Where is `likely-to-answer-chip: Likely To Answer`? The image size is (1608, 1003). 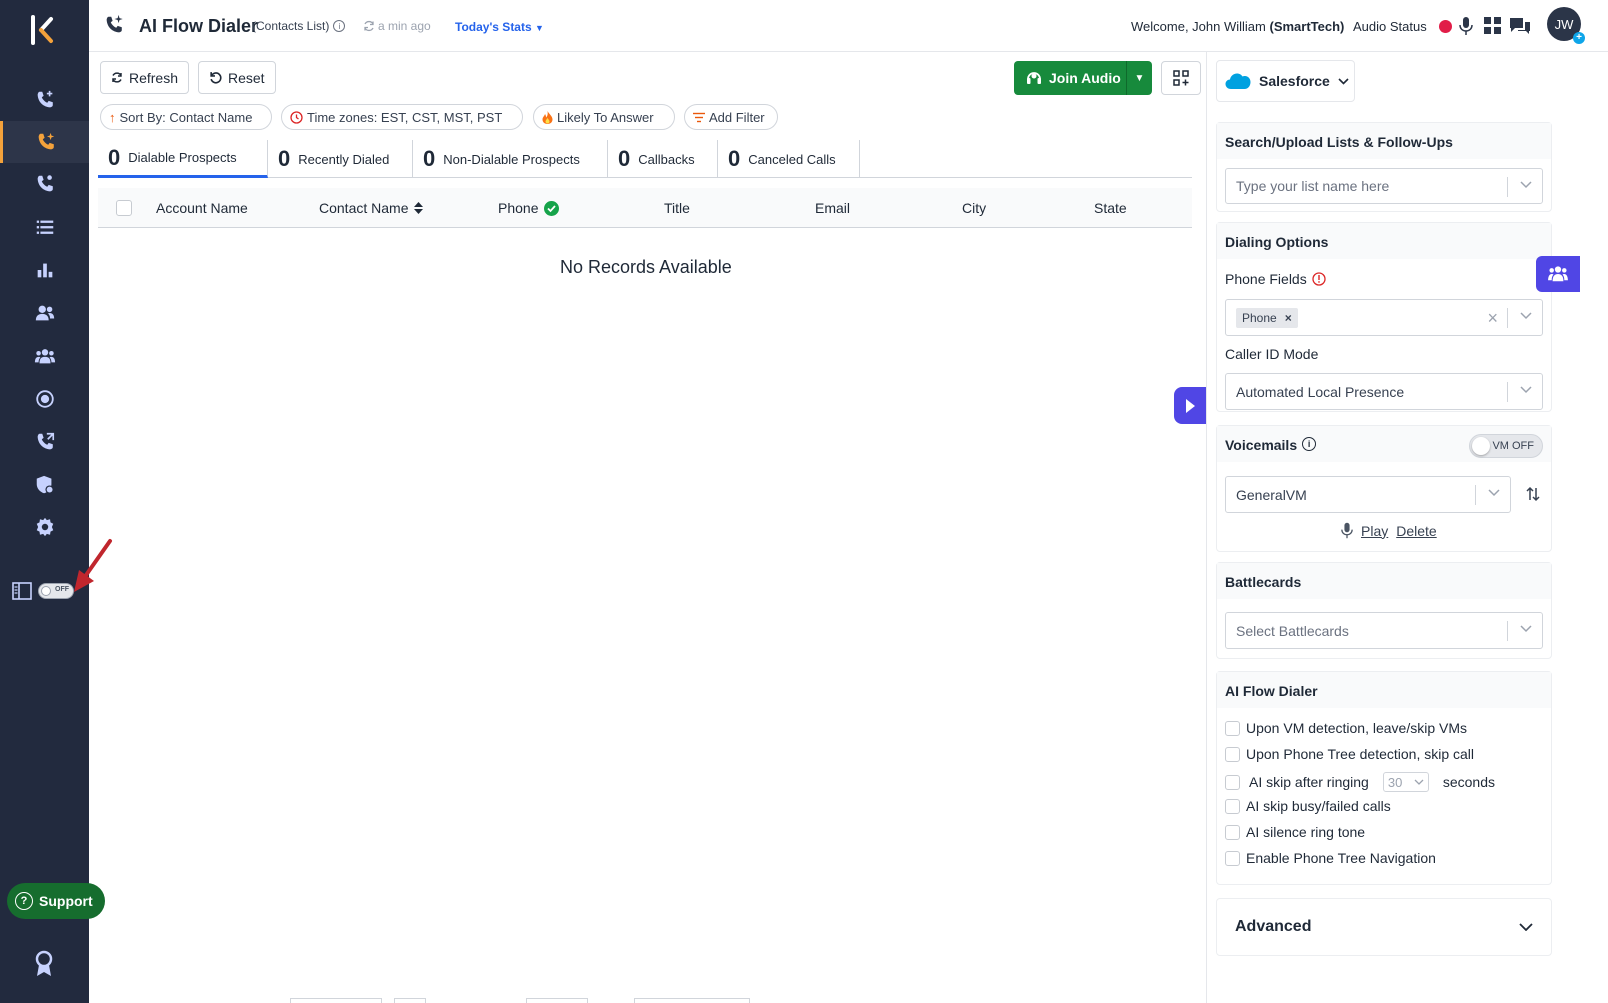
likely-to-answer-chip: Likely To Answer is located at coordinates (604, 117).